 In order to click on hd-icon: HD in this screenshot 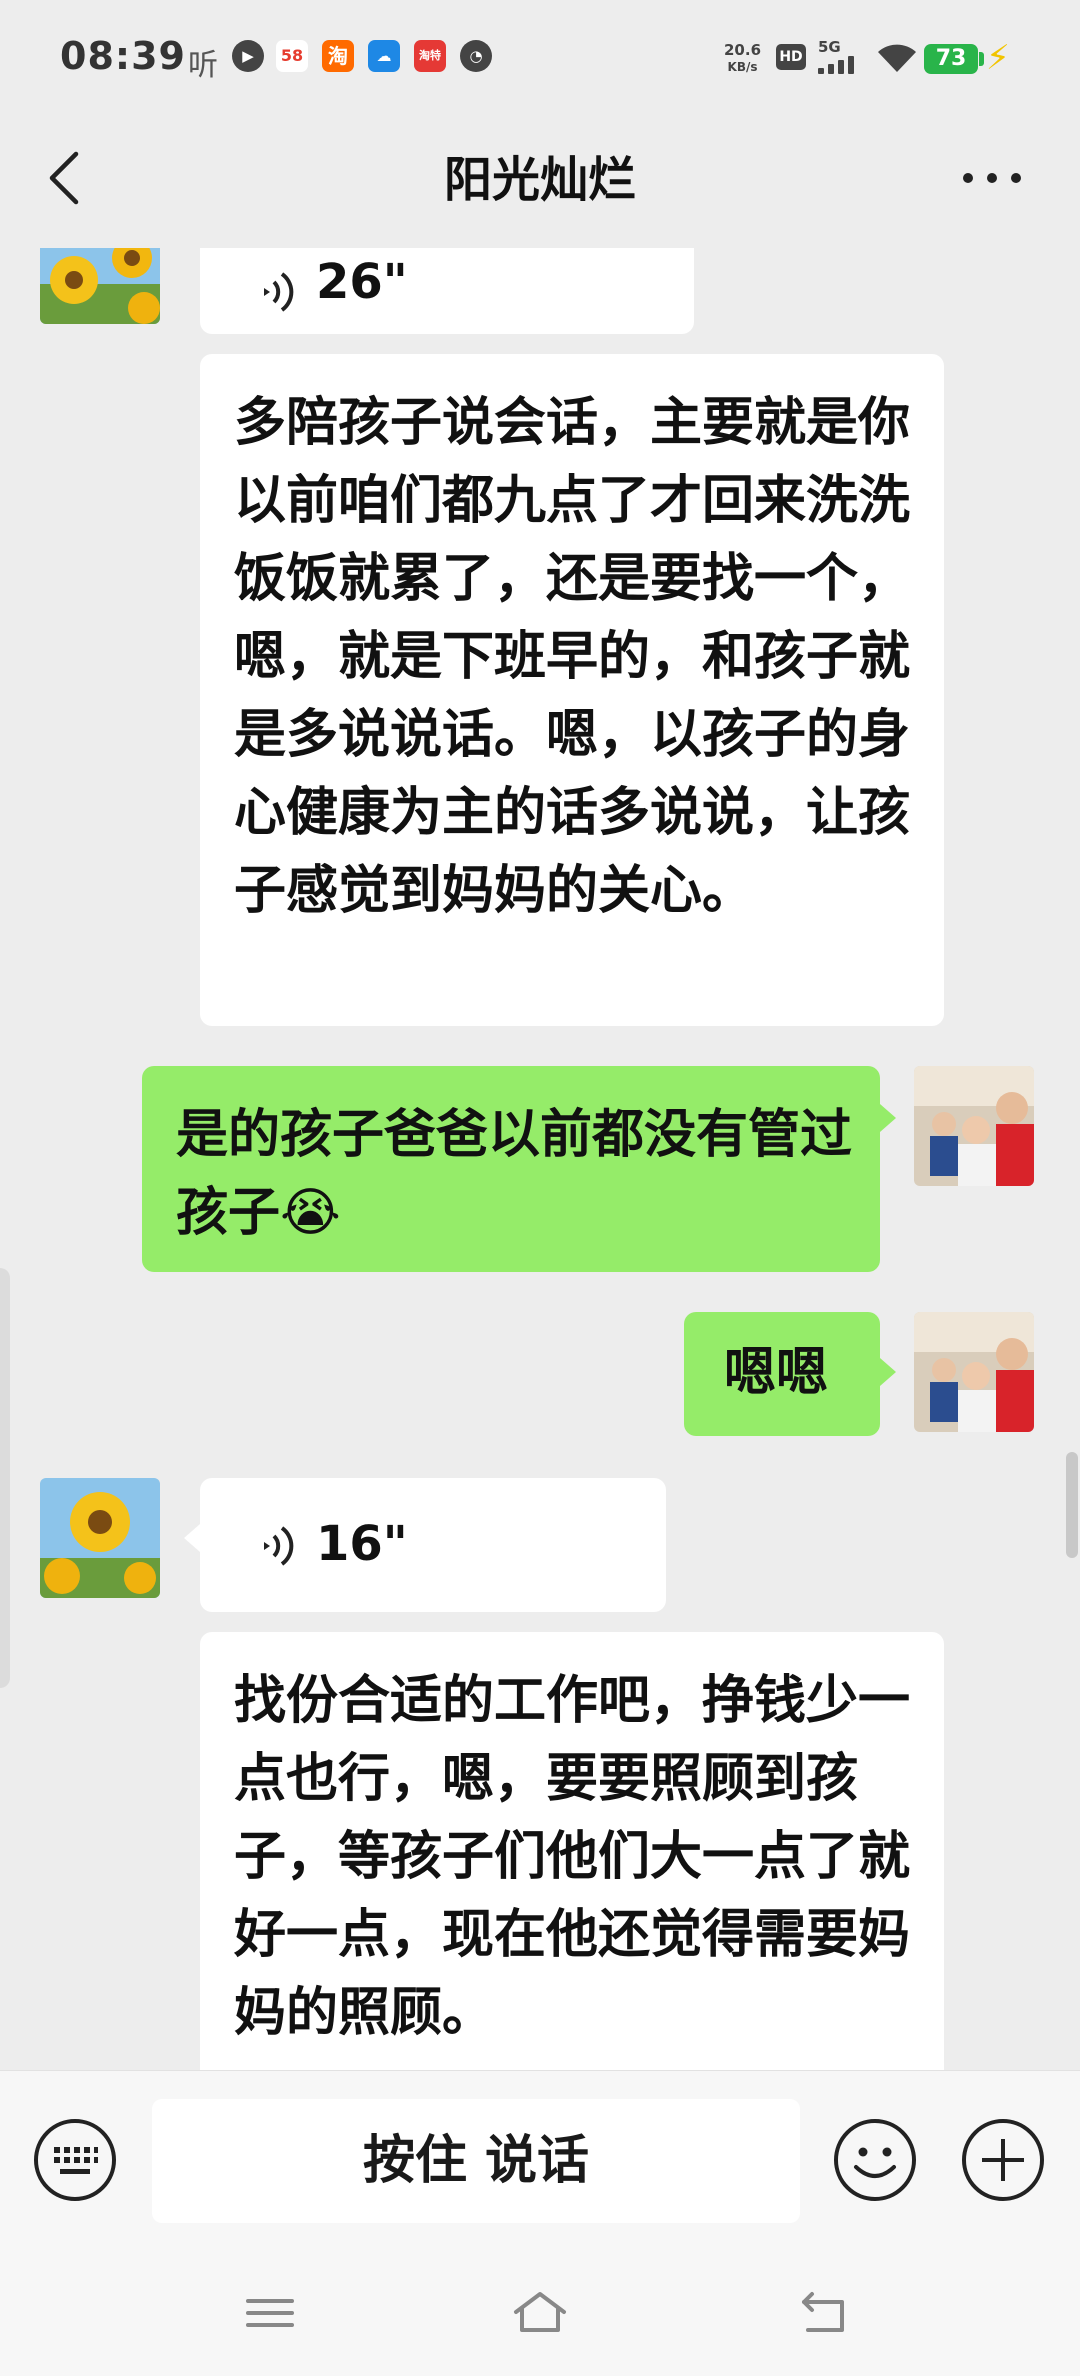, I will do `click(791, 57)`.